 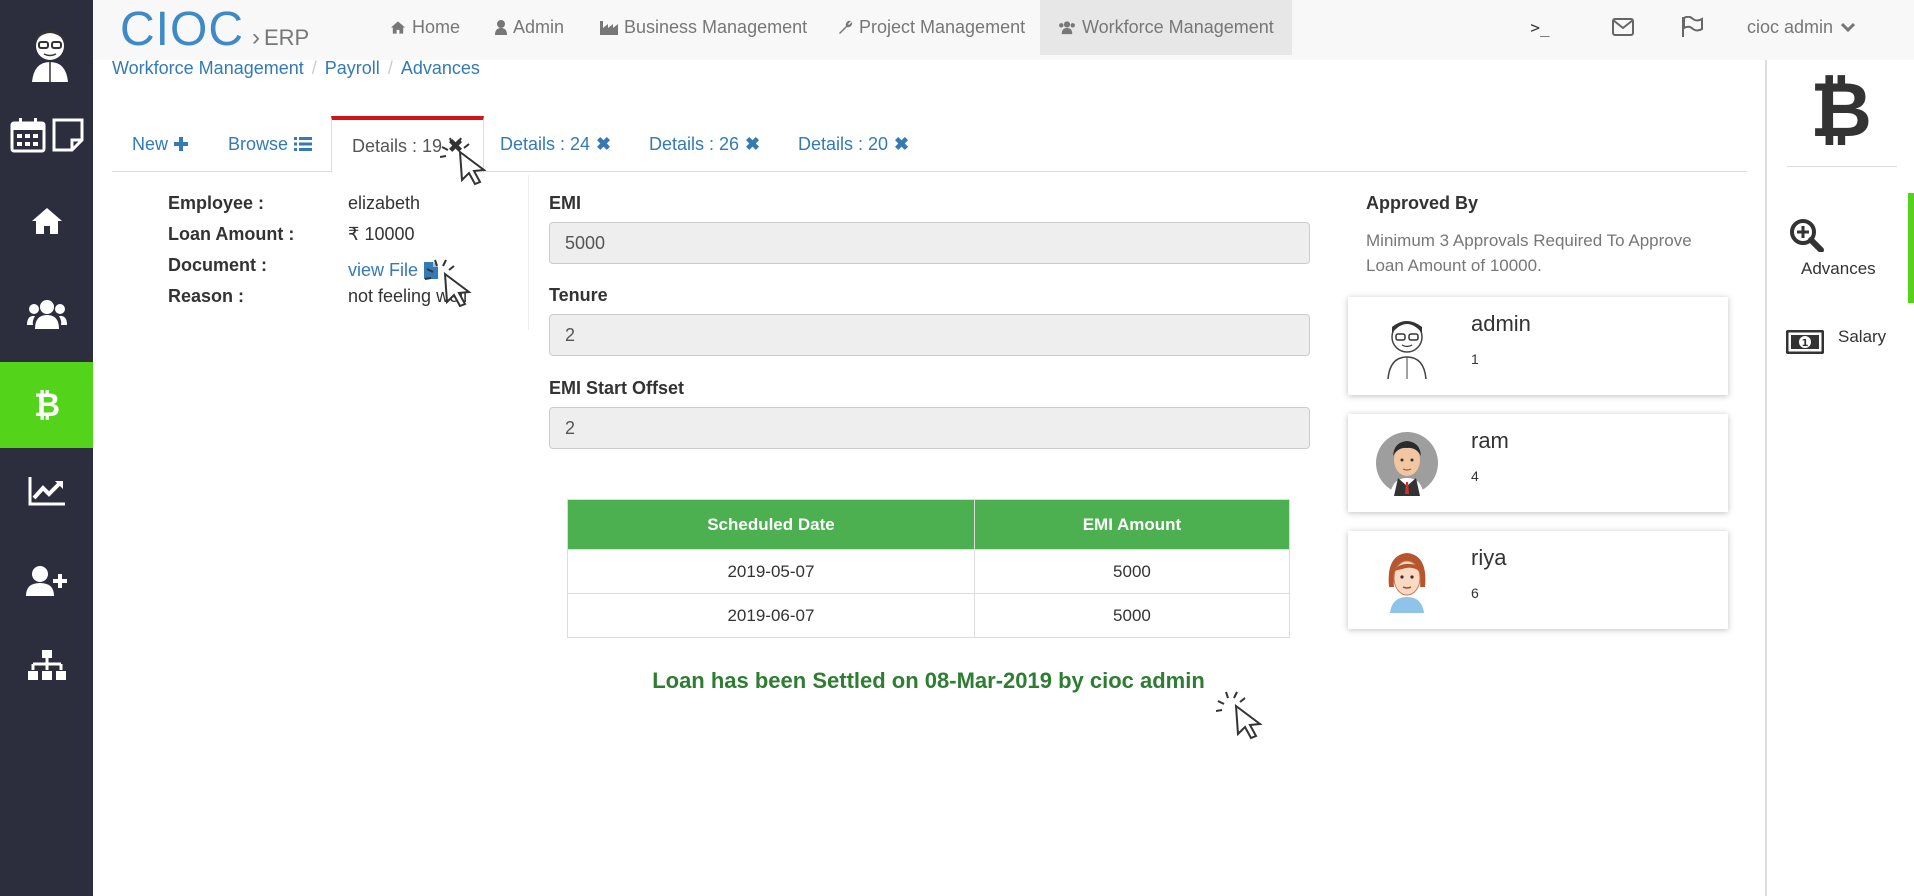 I want to click on nav-home: Home, so click(x=425, y=27).